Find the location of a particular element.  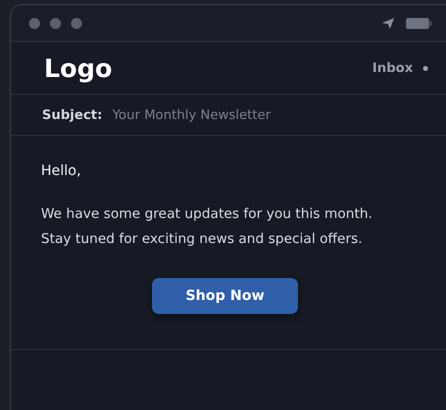

message-line: We have some great updates for you this month. is located at coordinates (207, 214).